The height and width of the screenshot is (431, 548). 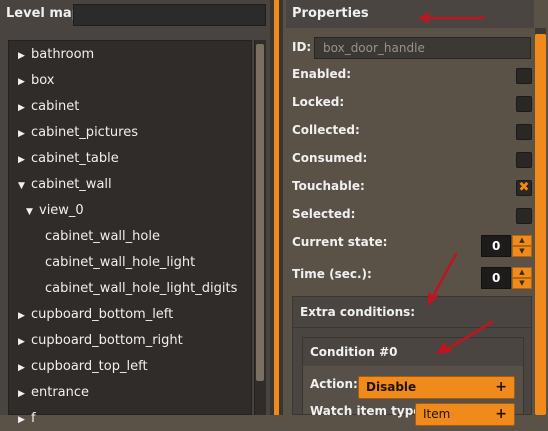 I want to click on tree-item: ▶ cabinet, so click(x=48, y=107).